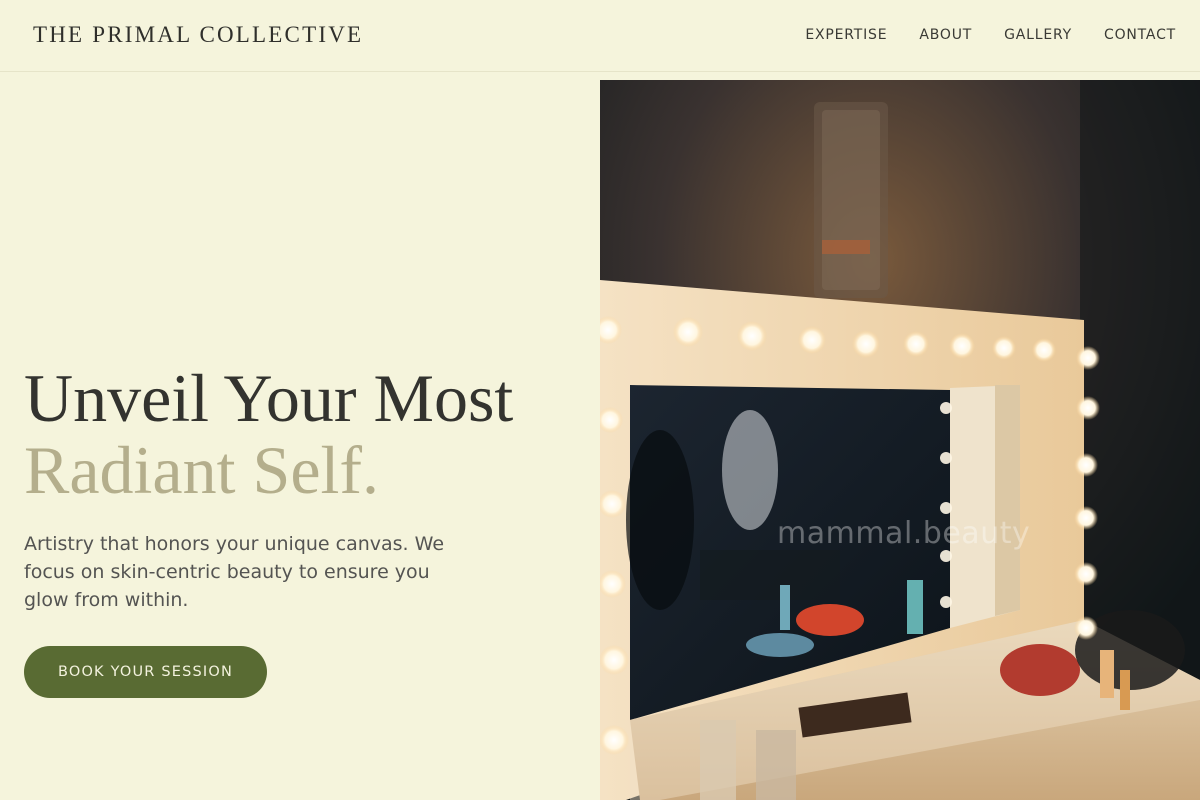 The height and width of the screenshot is (800, 1200). I want to click on nav-contact: CONTACT, so click(1140, 35).